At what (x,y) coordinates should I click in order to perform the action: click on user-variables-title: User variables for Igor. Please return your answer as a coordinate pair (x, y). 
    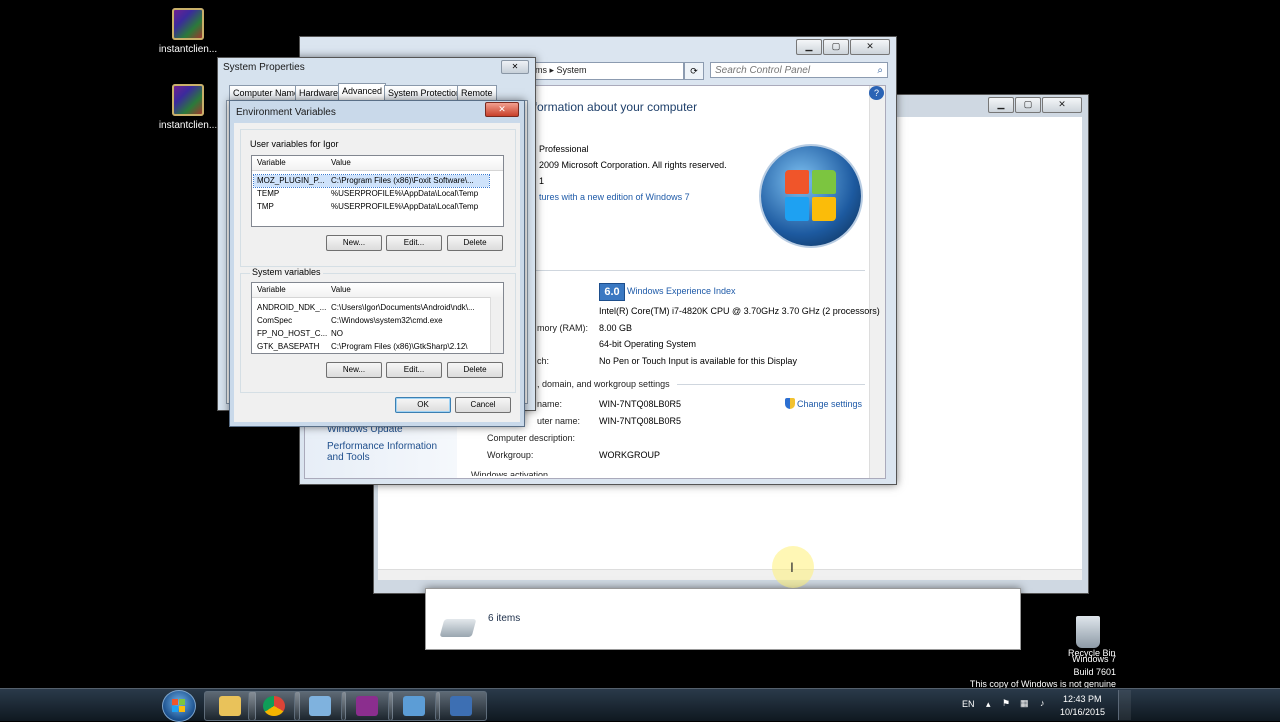
    Looking at the image, I should click on (294, 144).